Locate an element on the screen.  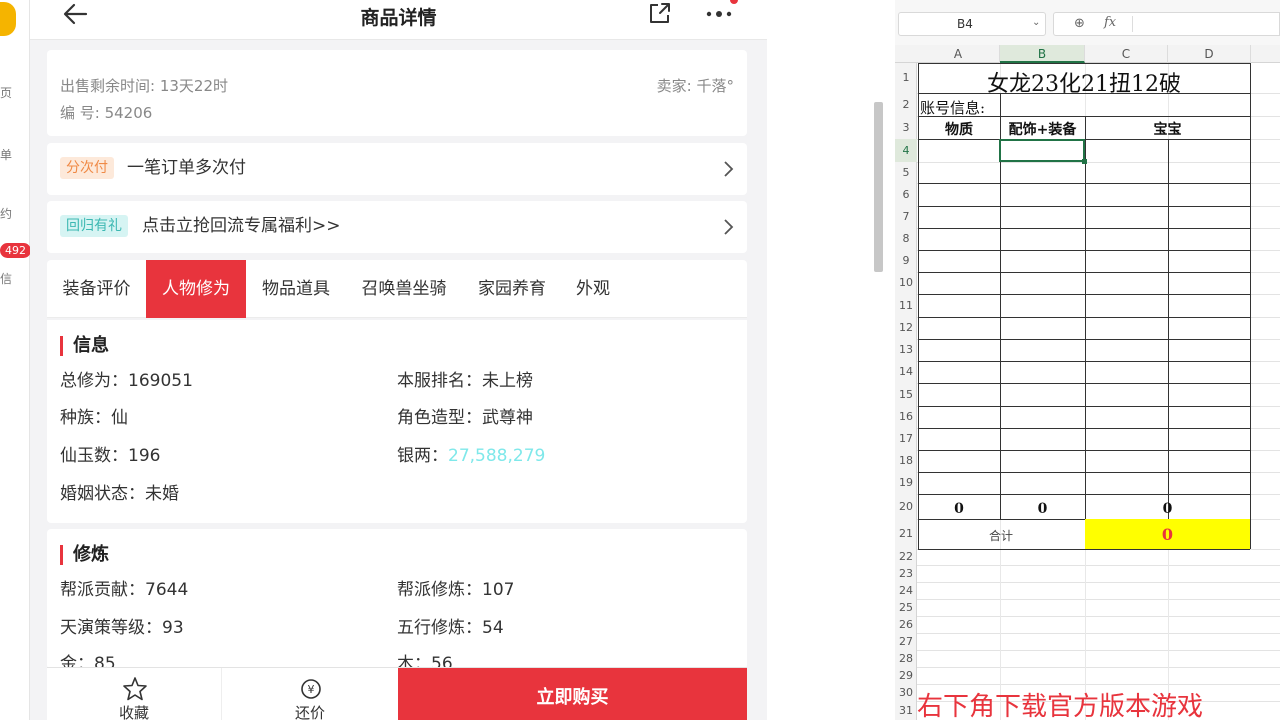
zoom-icon: ⊕ is located at coordinates (1079, 23).